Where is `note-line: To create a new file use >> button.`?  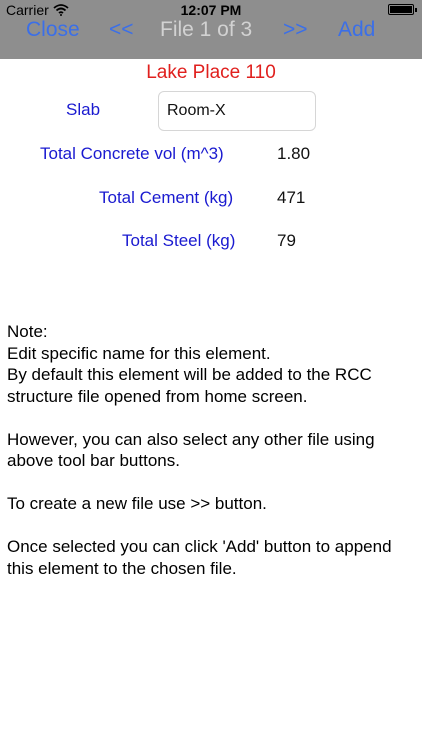 note-line: To create a new file use >> button. is located at coordinates (137, 503).